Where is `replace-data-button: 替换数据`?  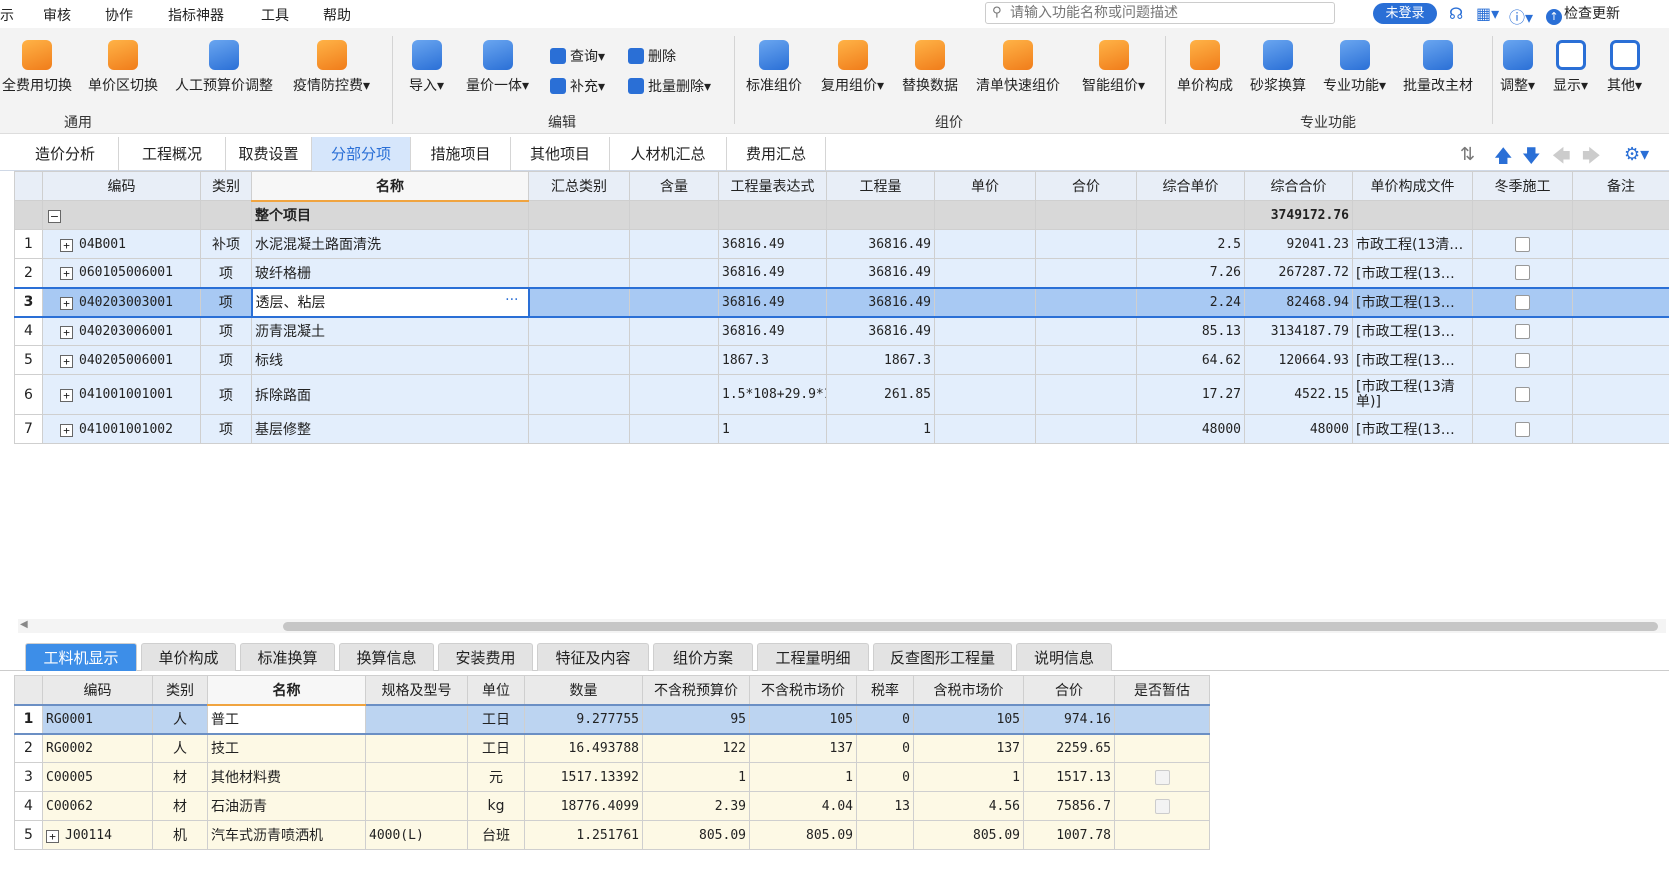
replace-data-button: 替换数据 is located at coordinates (930, 67).